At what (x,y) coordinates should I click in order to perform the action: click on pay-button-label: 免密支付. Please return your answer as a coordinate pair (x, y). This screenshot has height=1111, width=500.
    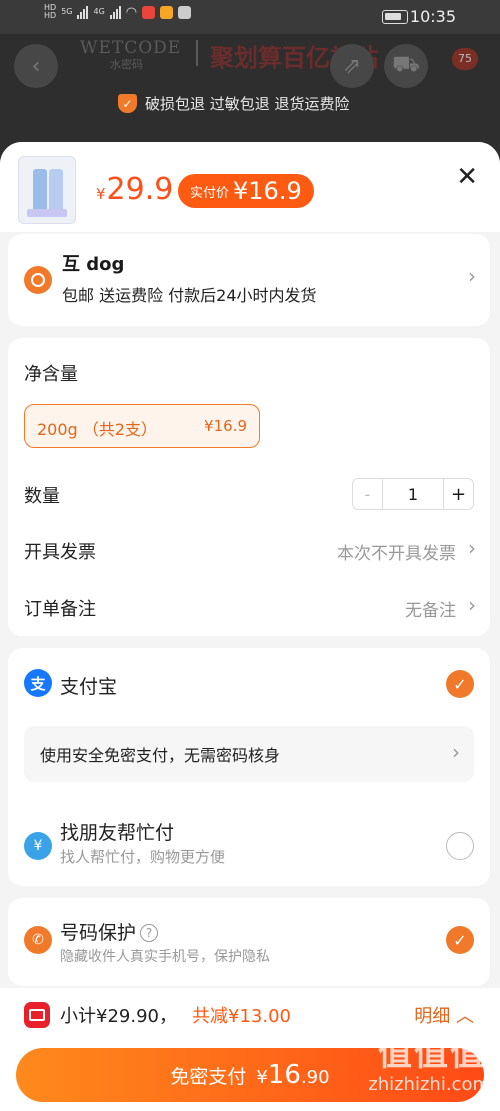
    Looking at the image, I should click on (208, 1076).